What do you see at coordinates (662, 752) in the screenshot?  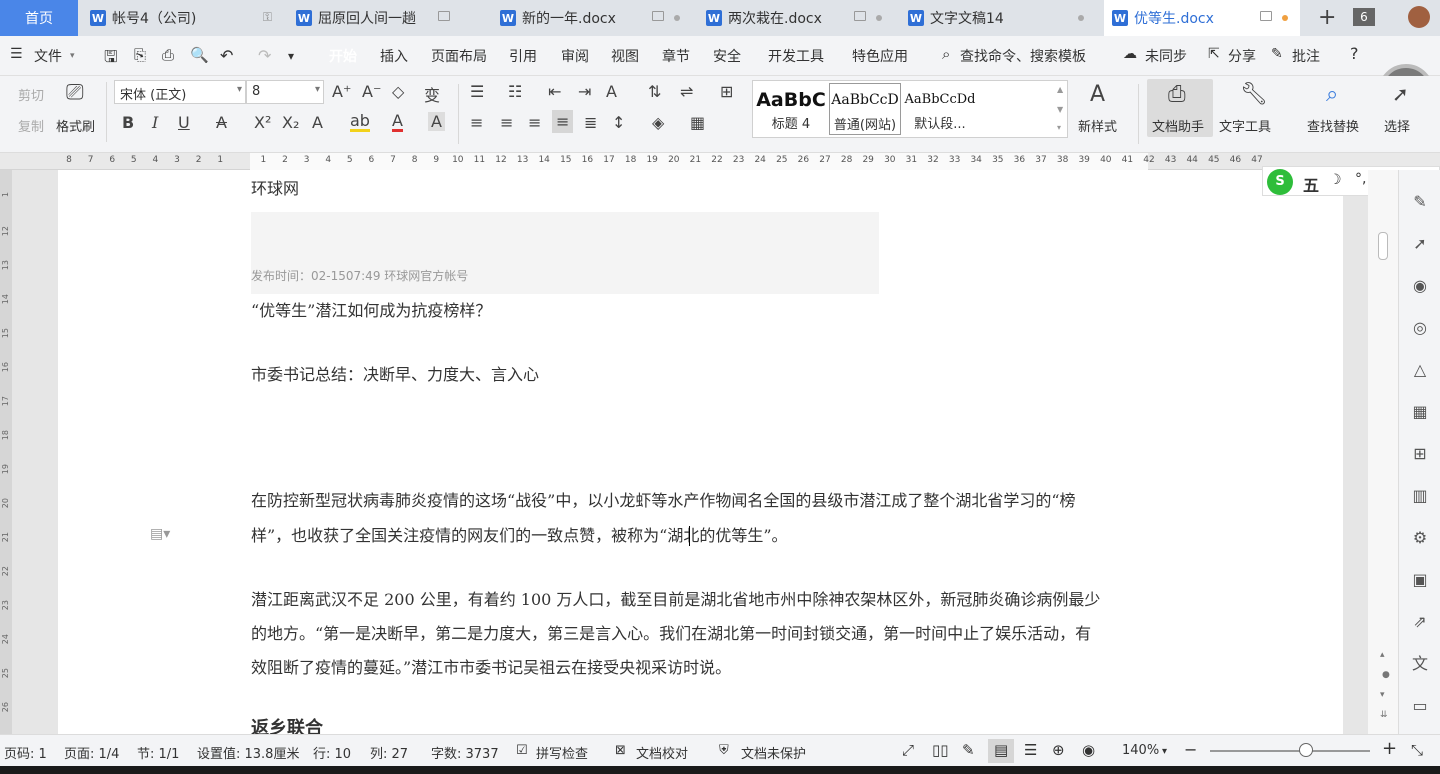 I see `proofread-button: 文档校对` at bounding box center [662, 752].